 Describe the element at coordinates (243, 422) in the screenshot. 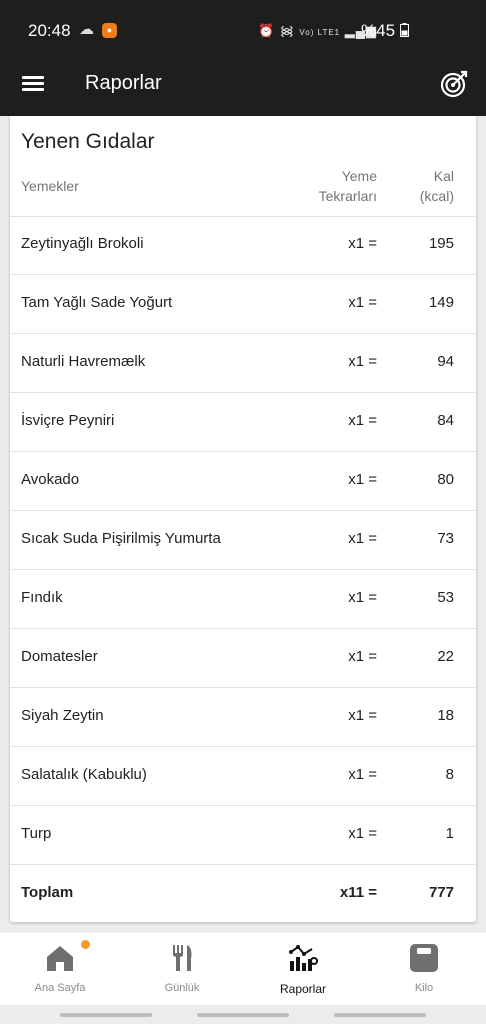

I see `table-row: İsviçre Peyniri x1 = 84` at that location.